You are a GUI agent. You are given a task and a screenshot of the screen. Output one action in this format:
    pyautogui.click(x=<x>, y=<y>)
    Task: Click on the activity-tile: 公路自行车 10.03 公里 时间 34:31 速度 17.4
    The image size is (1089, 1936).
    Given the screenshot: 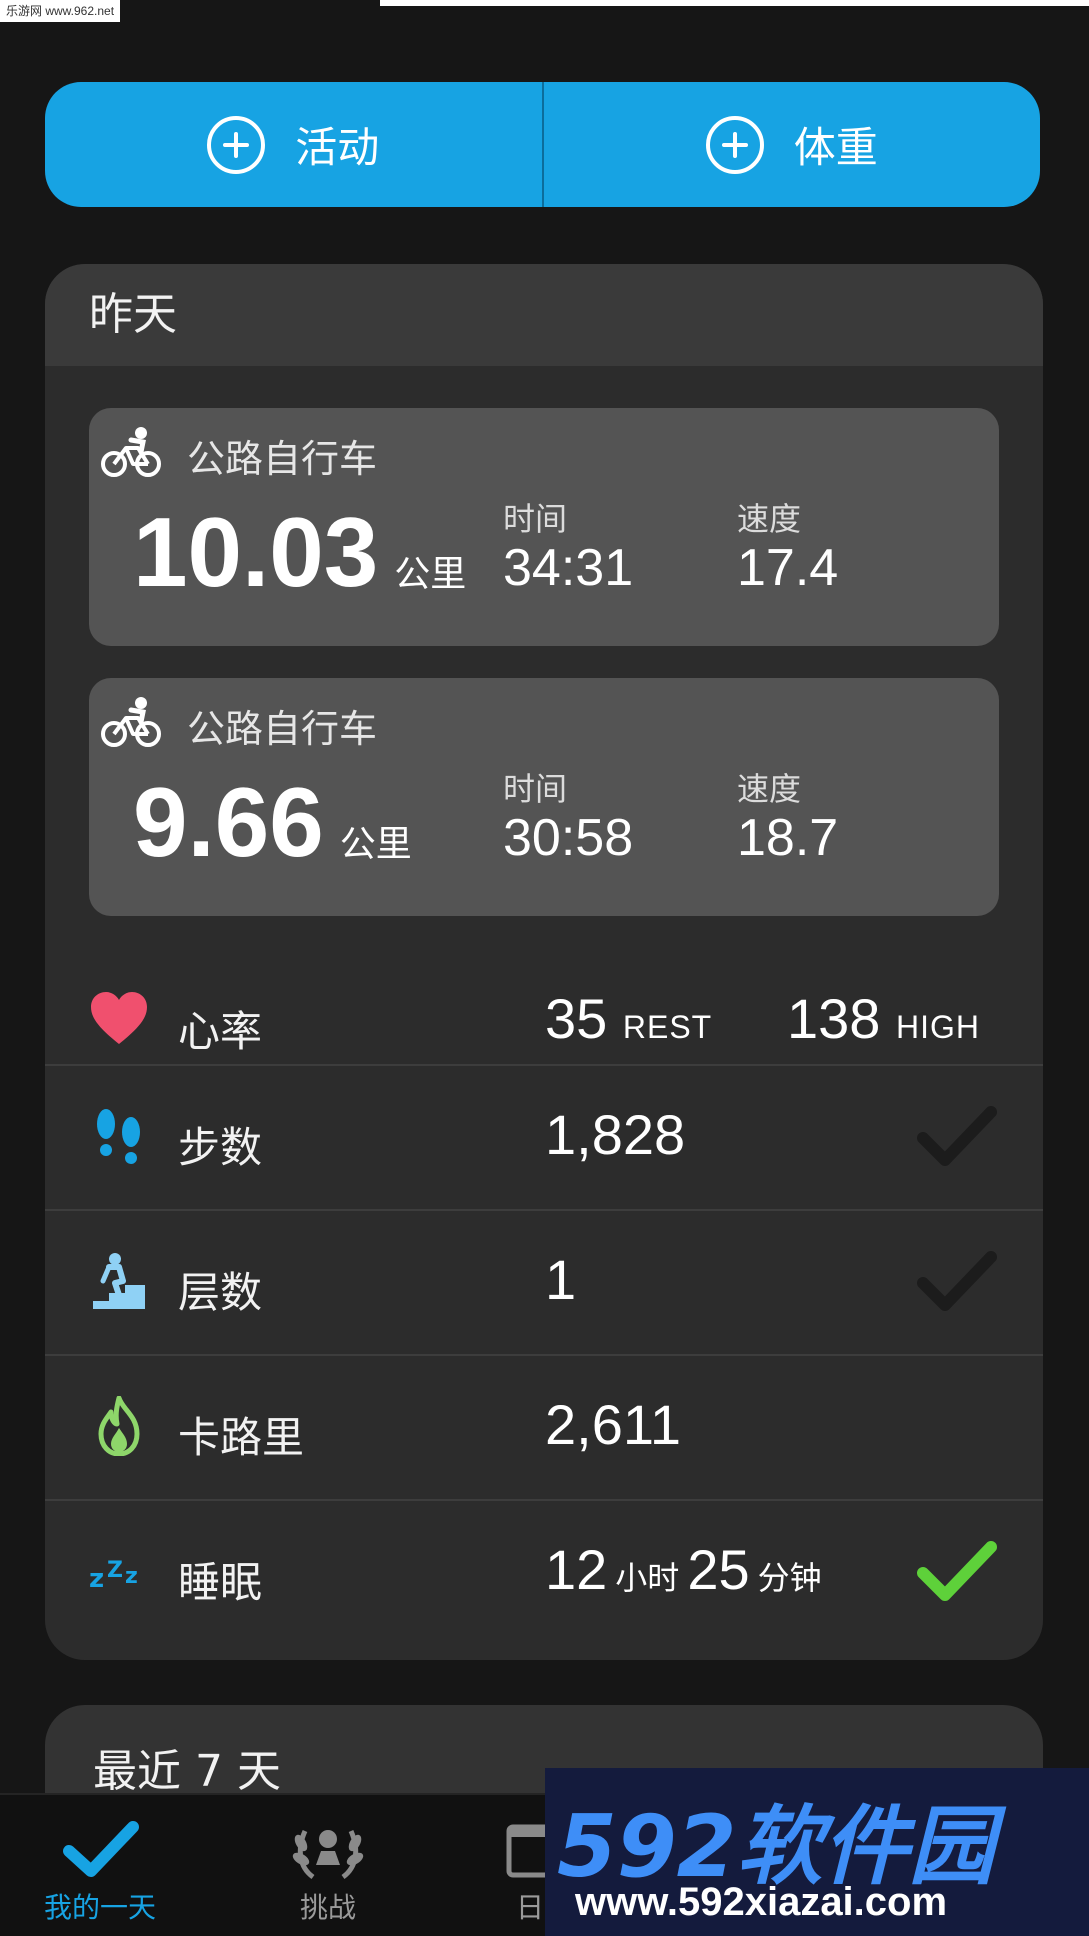 What is the action you would take?
    pyautogui.click(x=544, y=527)
    